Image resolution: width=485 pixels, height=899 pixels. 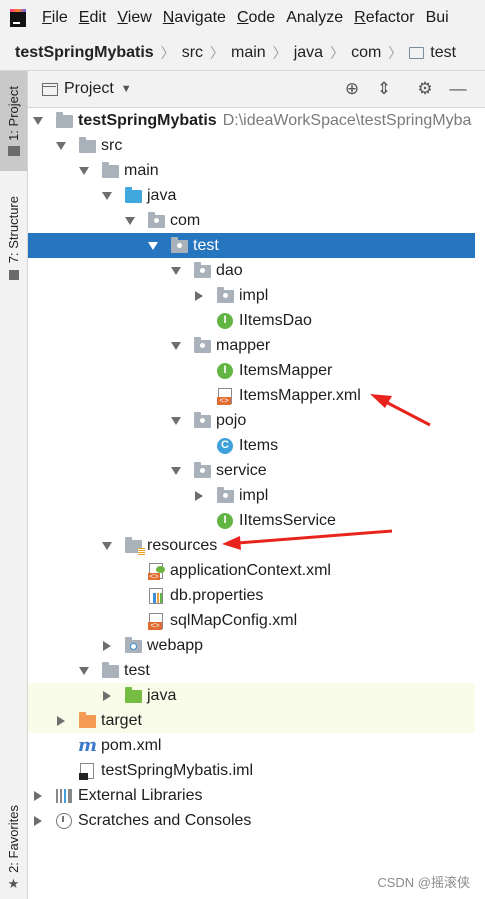 What do you see at coordinates (251, 220) in the screenshot?
I see `tree-row-com: com` at bounding box center [251, 220].